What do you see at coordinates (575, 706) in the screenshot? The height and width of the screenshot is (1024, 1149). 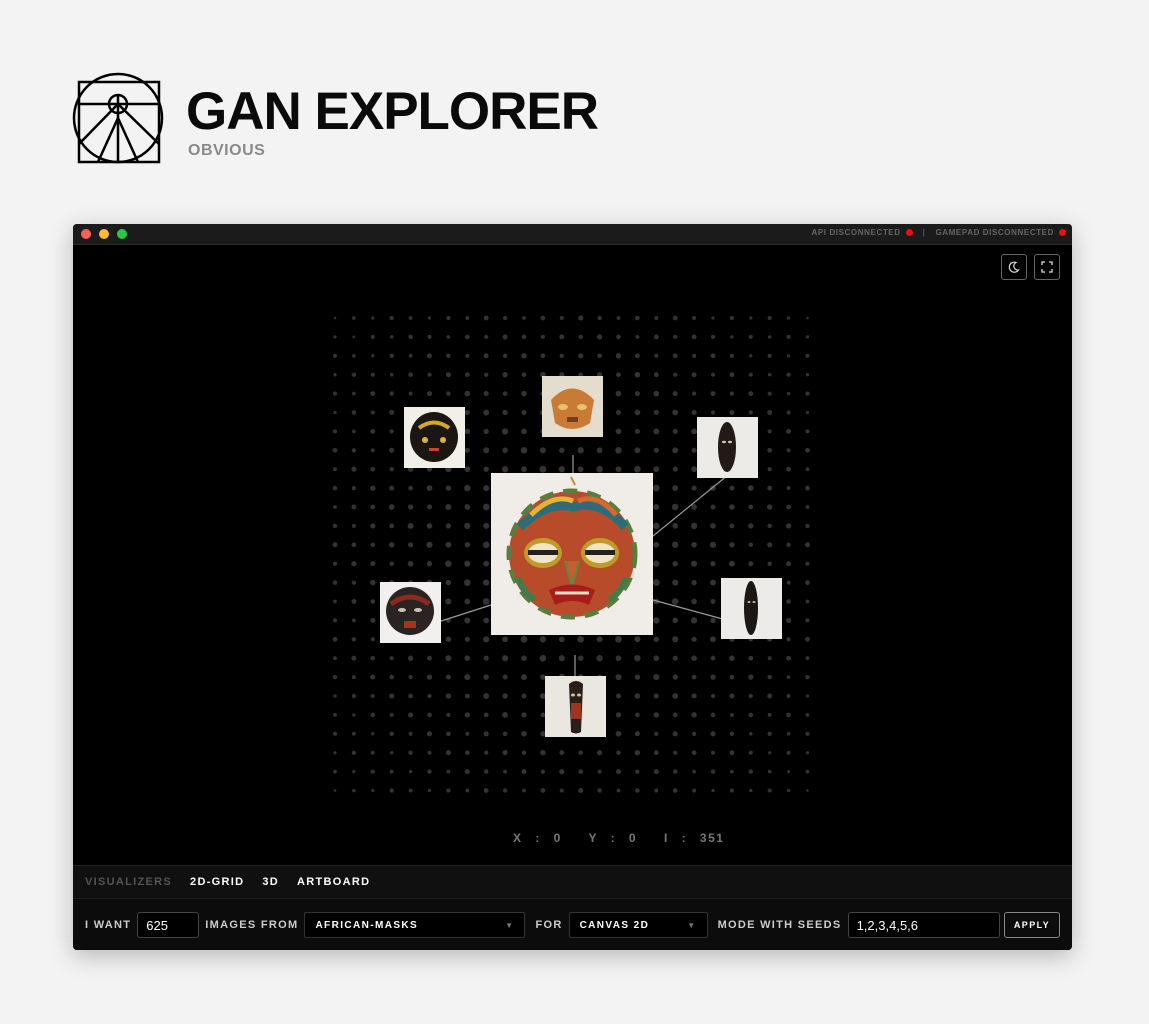 I see `mask-bottom-thumb` at bounding box center [575, 706].